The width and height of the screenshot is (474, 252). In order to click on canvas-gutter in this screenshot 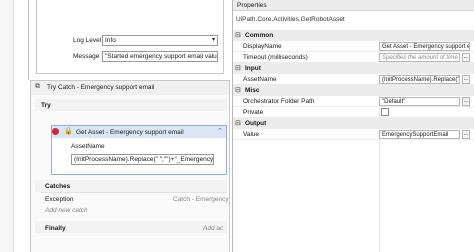, I will do `click(7, 126)`.